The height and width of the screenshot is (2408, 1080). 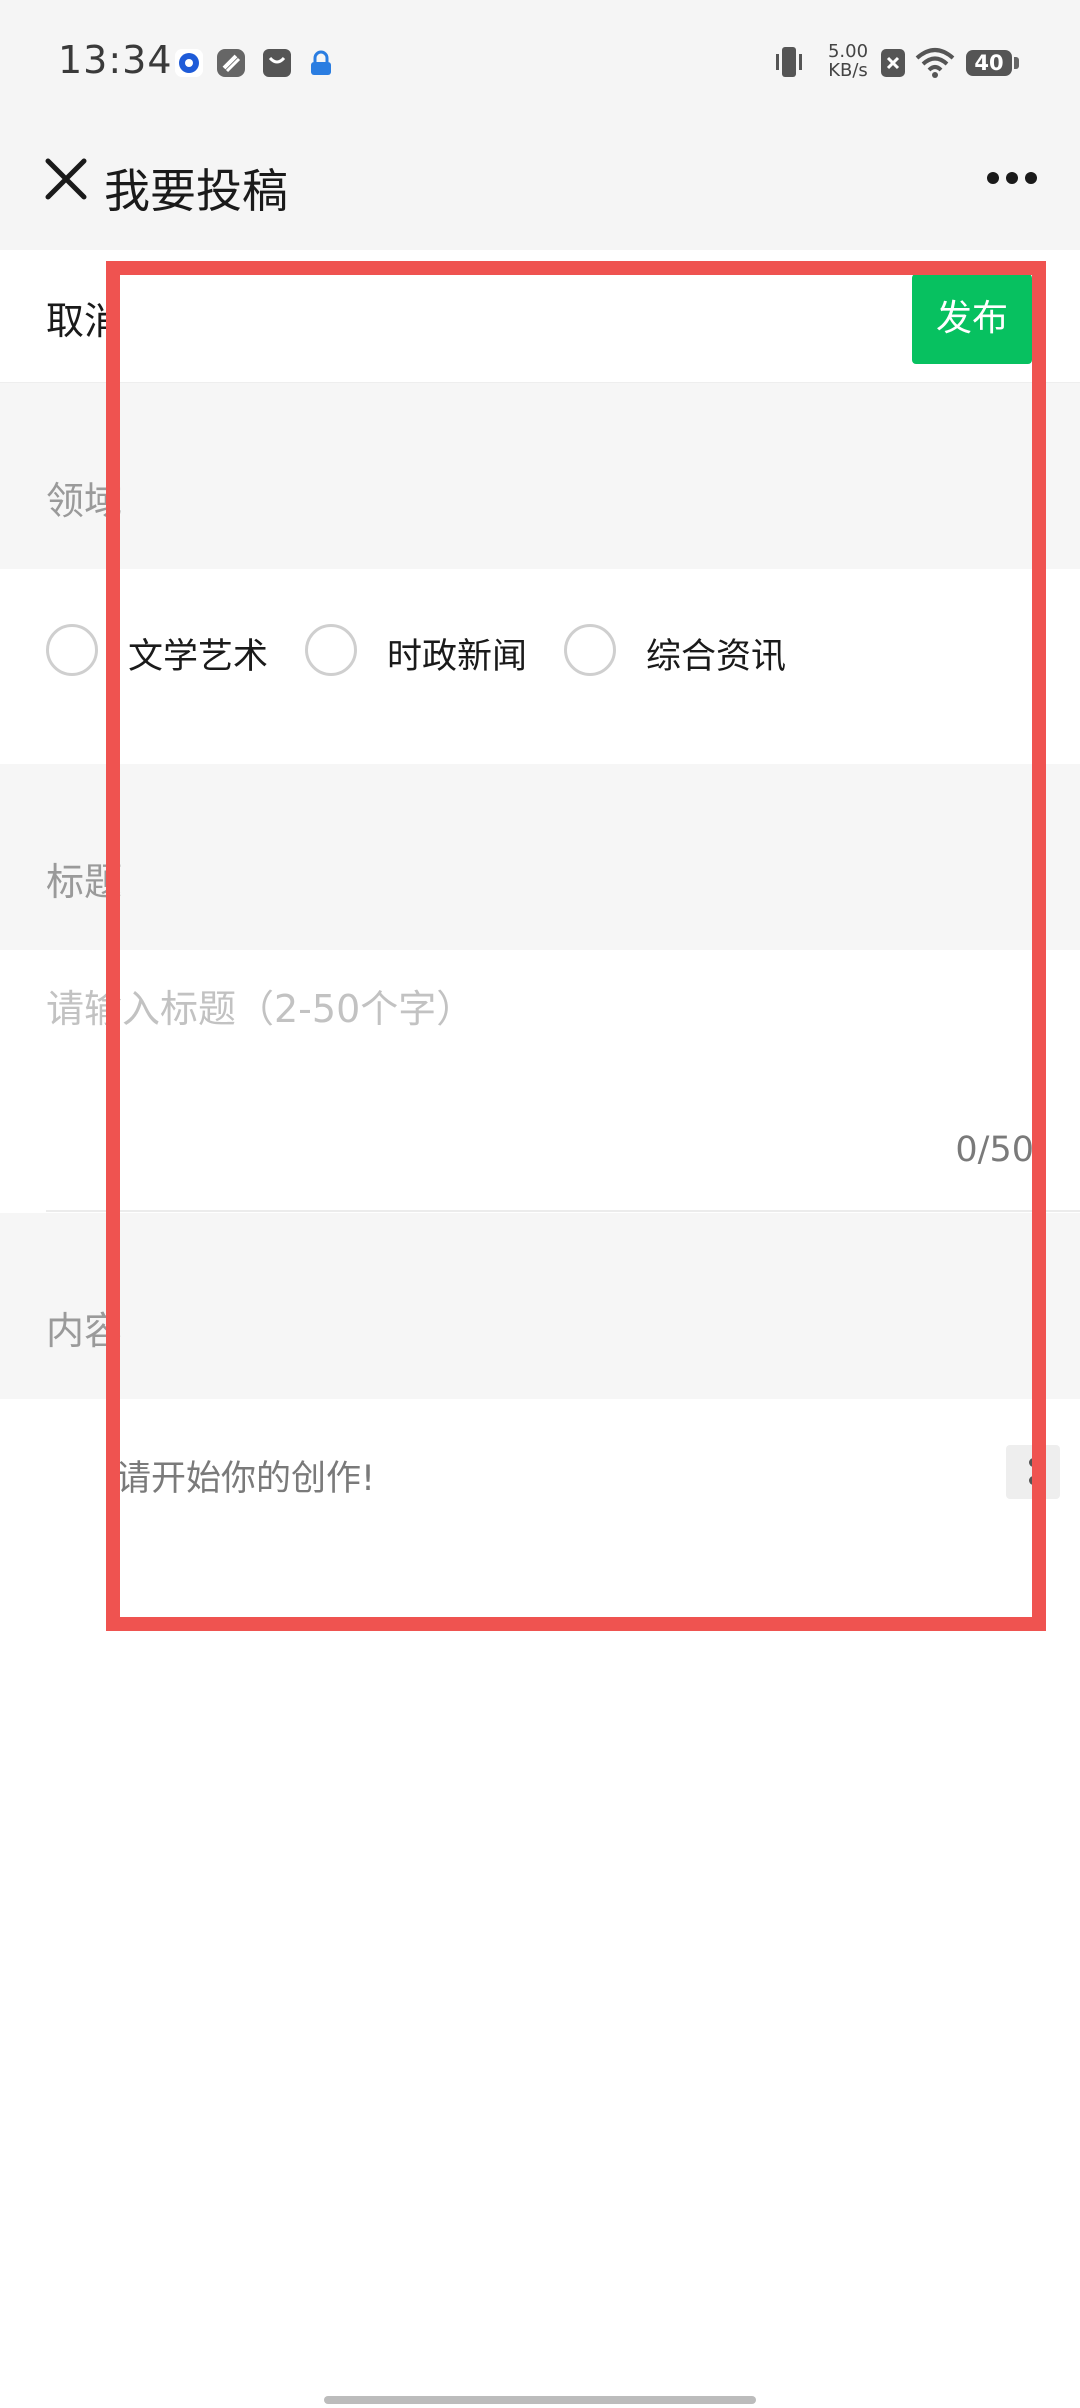 What do you see at coordinates (563, 1211) in the screenshot?
I see `divider` at bounding box center [563, 1211].